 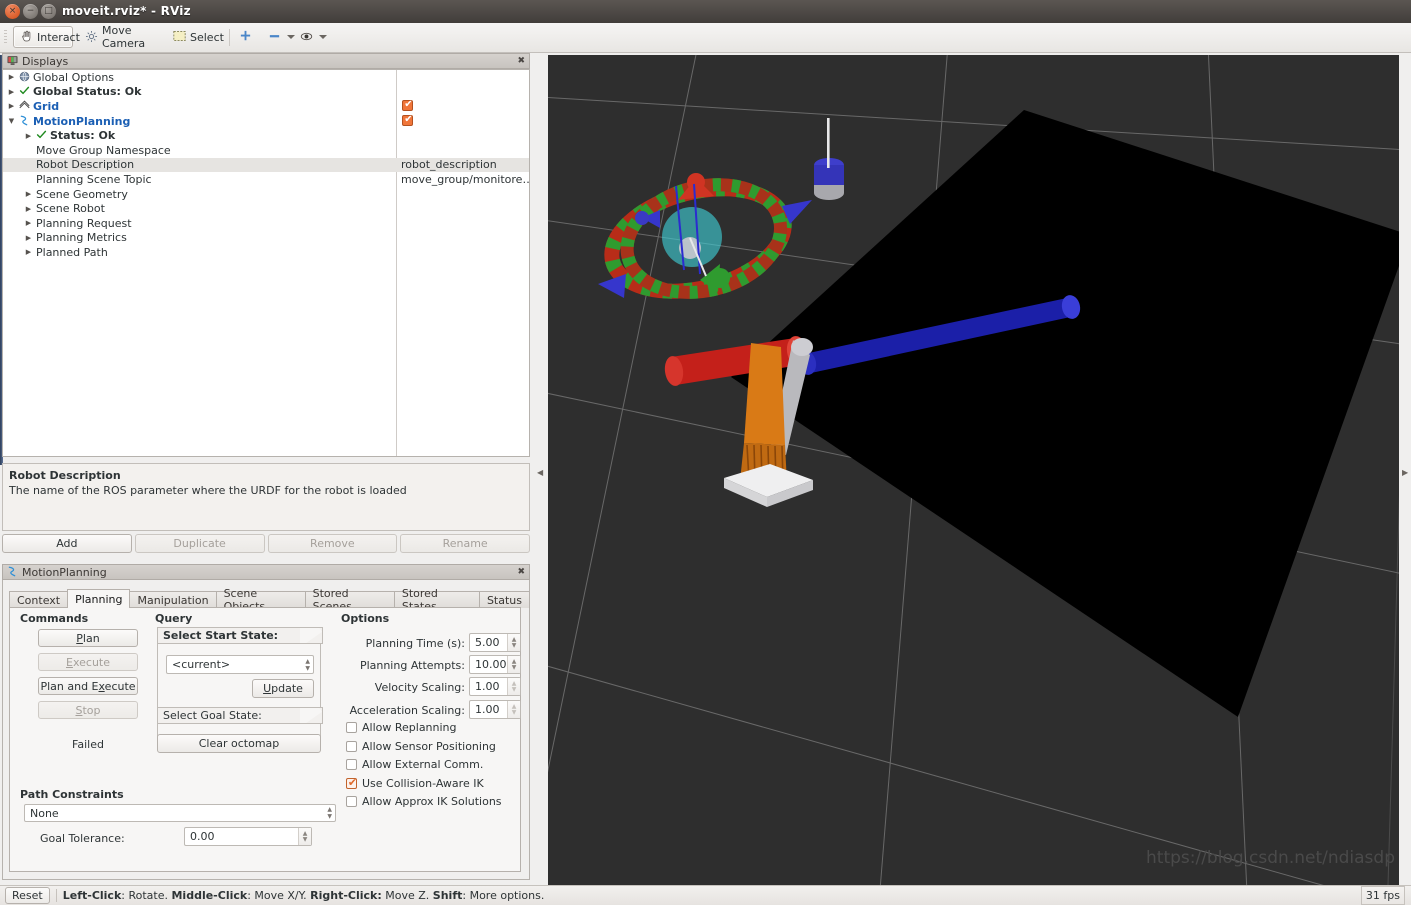 What do you see at coordinates (120, 37) in the screenshot?
I see `tool-move-camera: Move Camera` at bounding box center [120, 37].